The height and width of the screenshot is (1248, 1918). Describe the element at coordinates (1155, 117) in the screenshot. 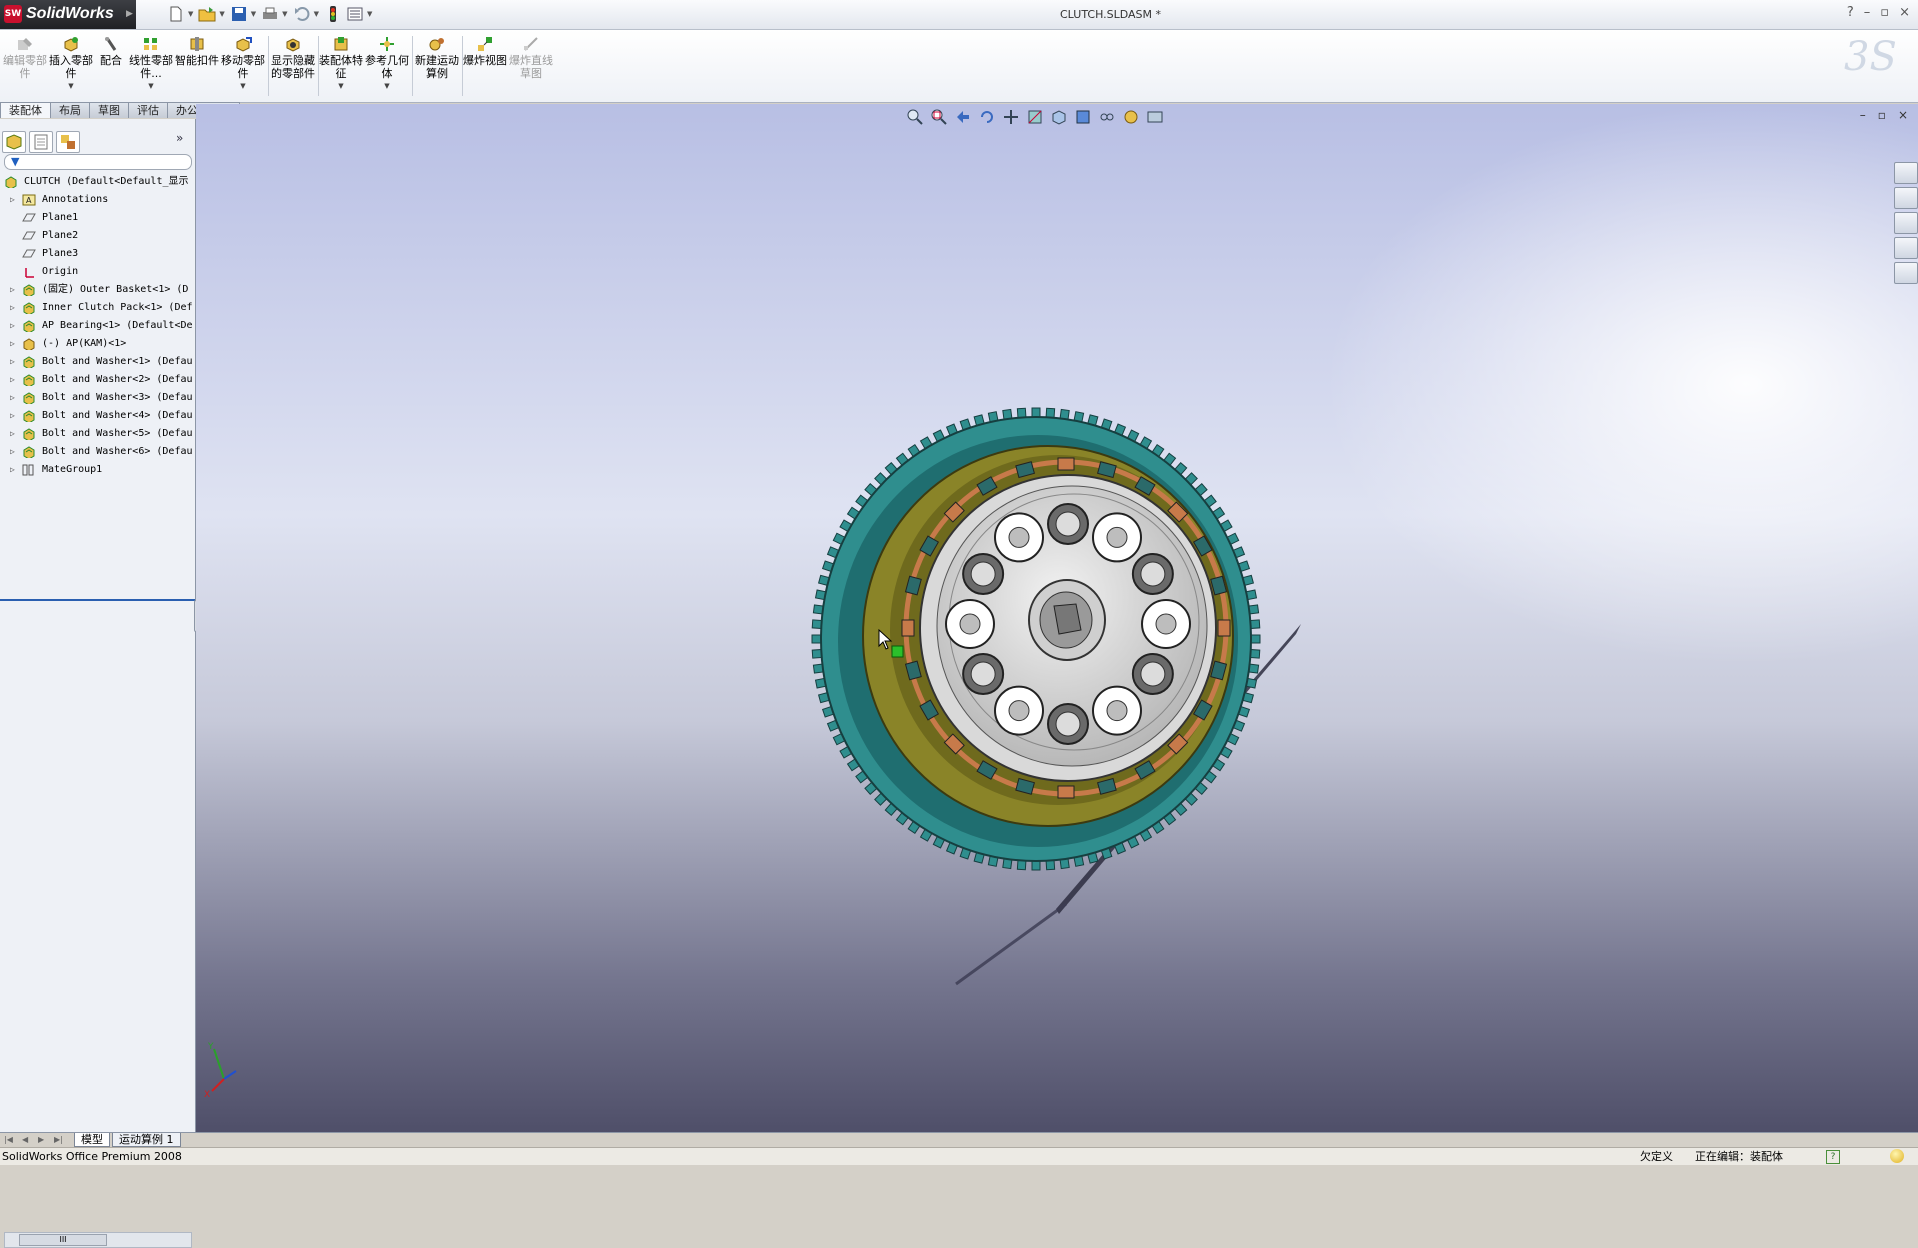

I see `scene-icon` at that location.